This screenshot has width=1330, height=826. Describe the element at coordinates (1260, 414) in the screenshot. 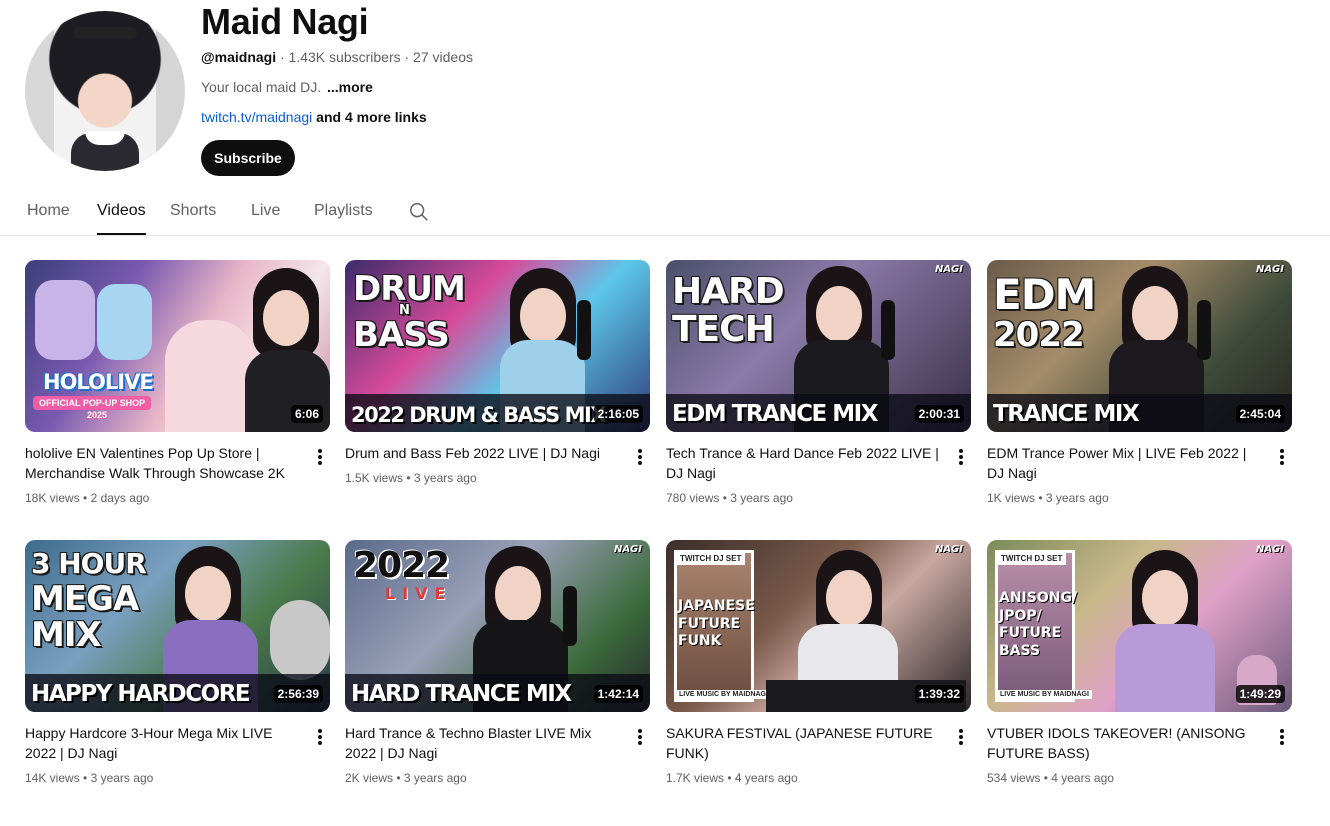

I see `video-duration: 2:45:04` at that location.